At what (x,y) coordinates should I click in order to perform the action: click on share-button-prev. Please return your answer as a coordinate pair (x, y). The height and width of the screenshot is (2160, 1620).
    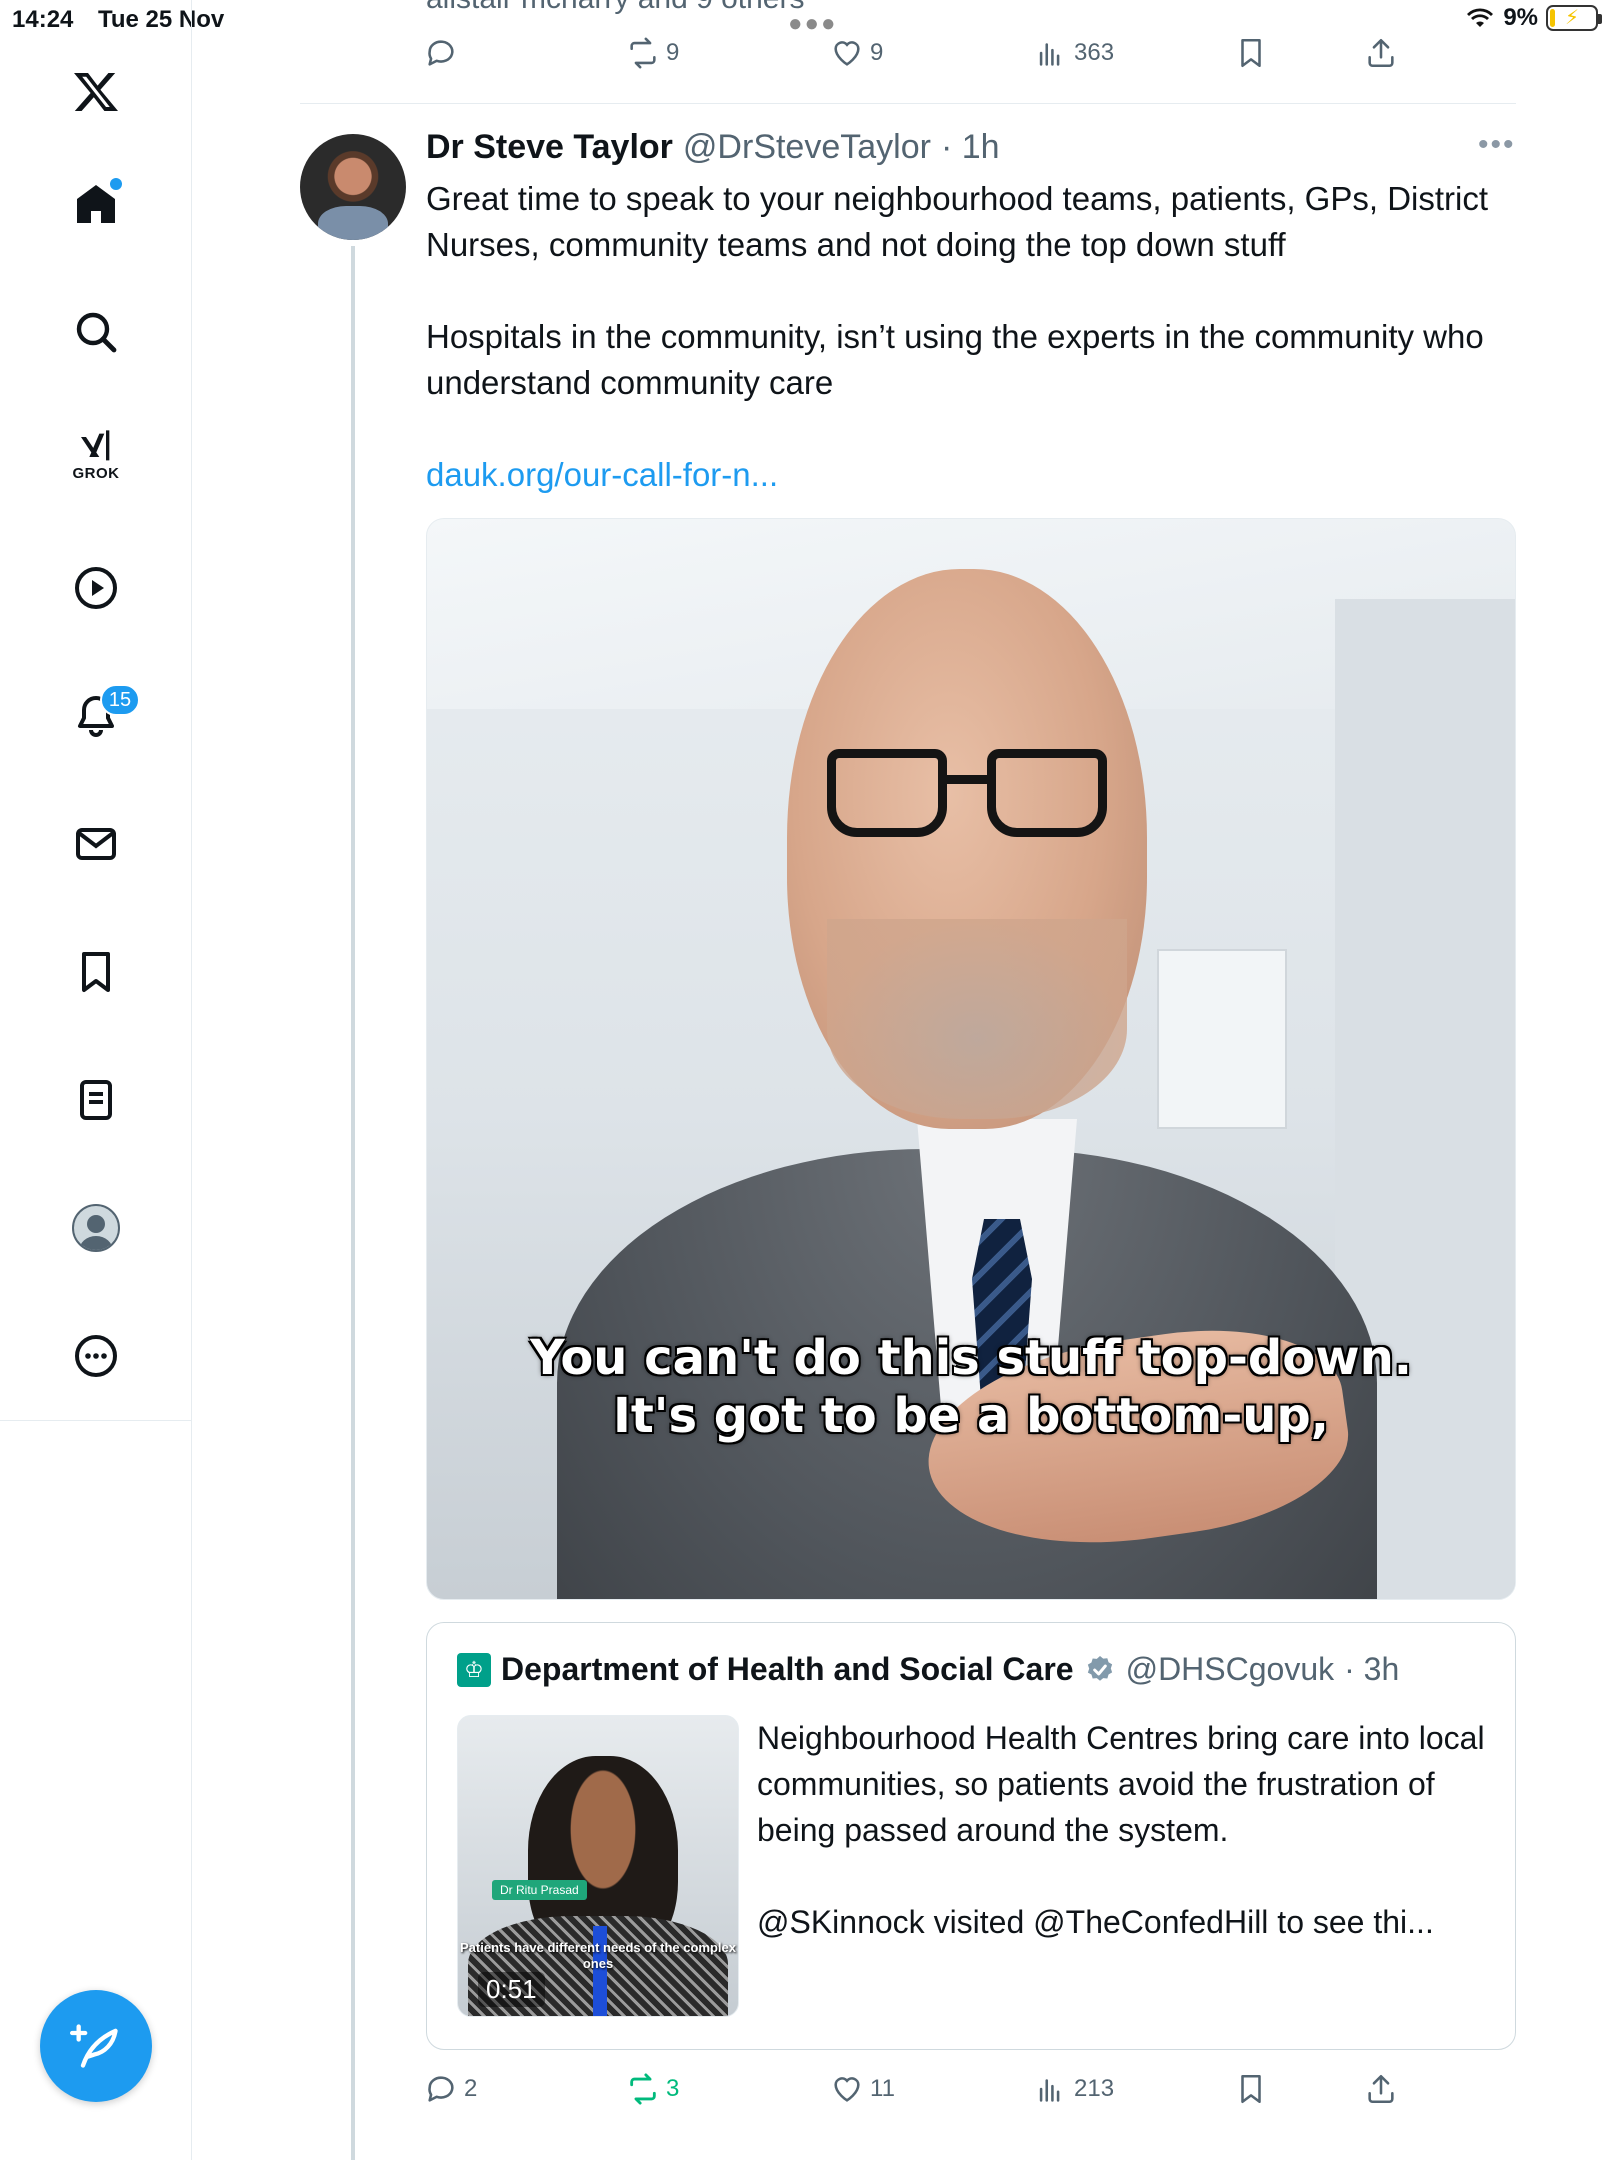
    Looking at the image, I should click on (1381, 53).